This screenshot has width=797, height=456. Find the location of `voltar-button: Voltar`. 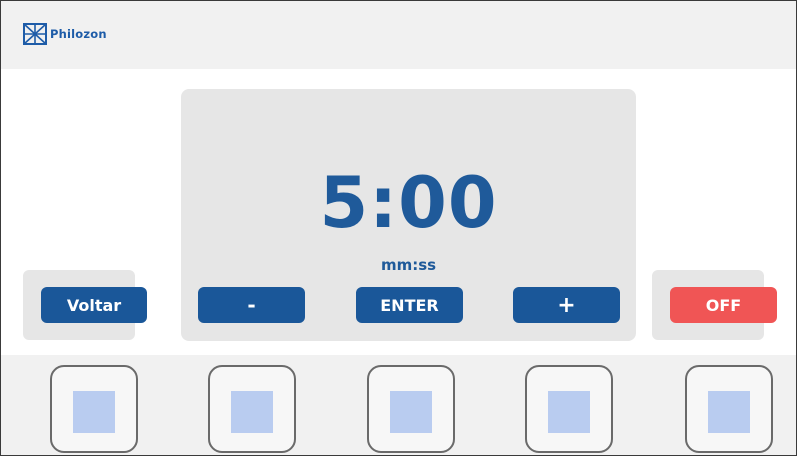

voltar-button: Voltar is located at coordinates (94, 305).